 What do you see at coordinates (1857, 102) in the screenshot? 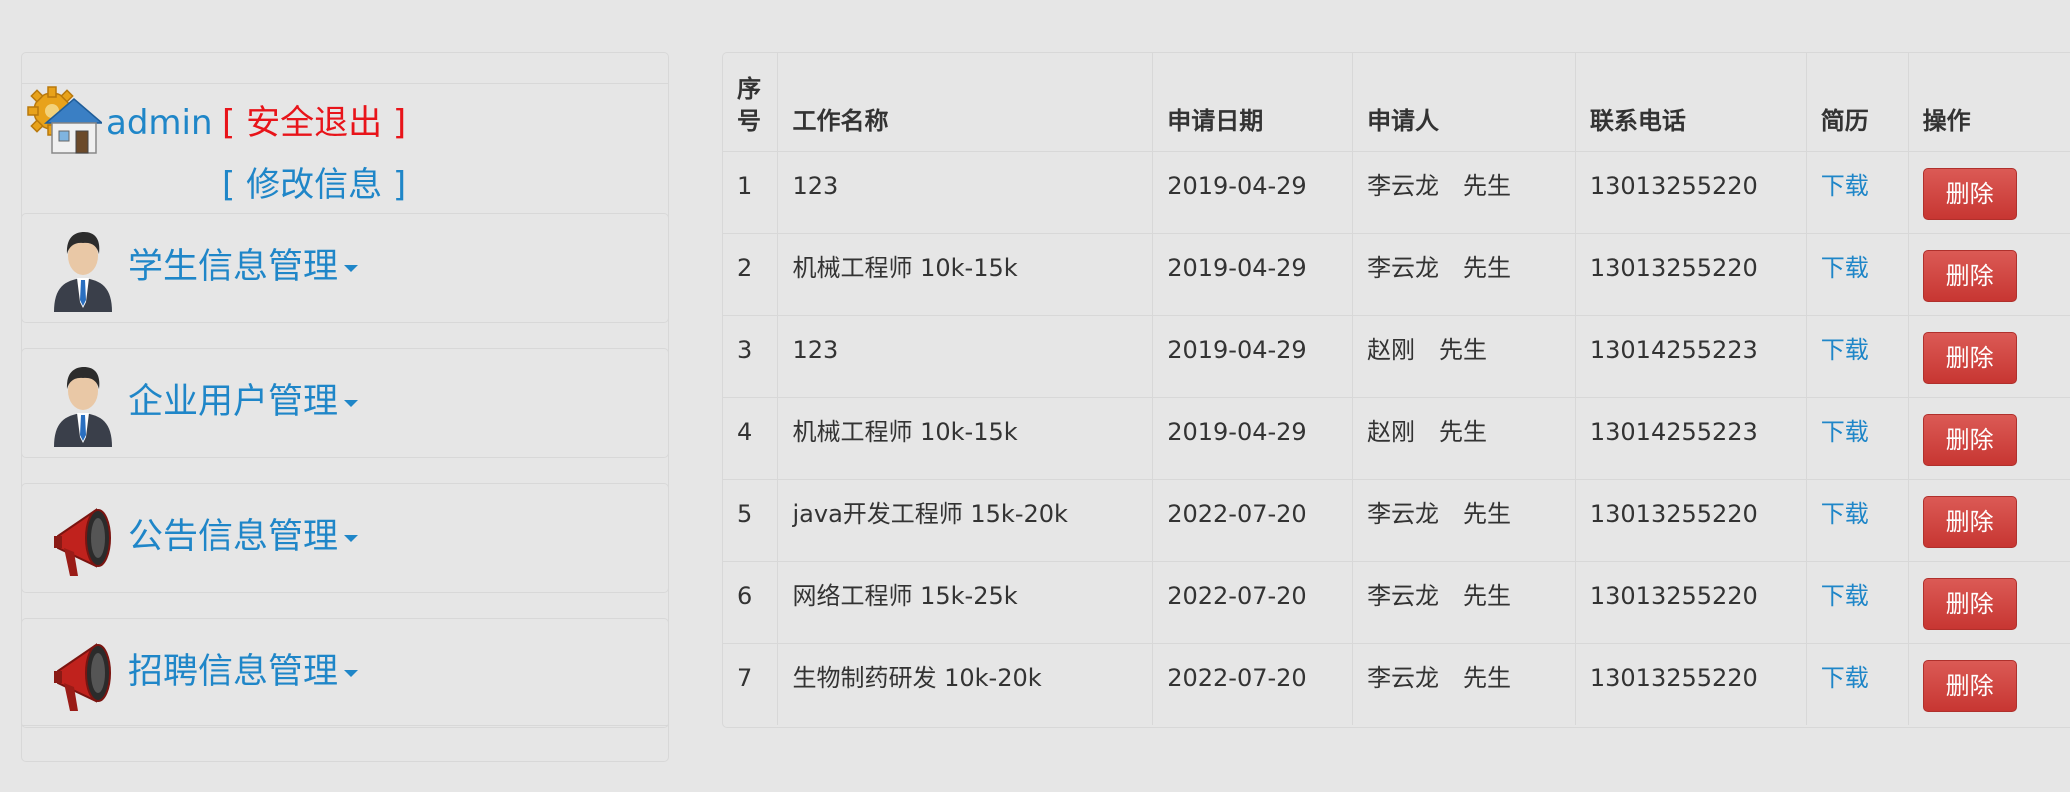
I see `header-resume: 简历` at bounding box center [1857, 102].